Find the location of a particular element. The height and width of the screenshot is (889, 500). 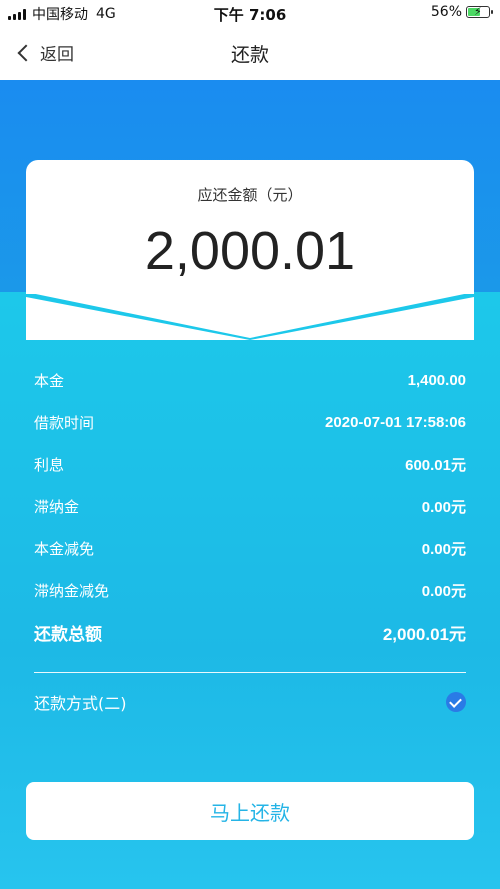

detail-value: 1,400.00 is located at coordinates (436, 380).